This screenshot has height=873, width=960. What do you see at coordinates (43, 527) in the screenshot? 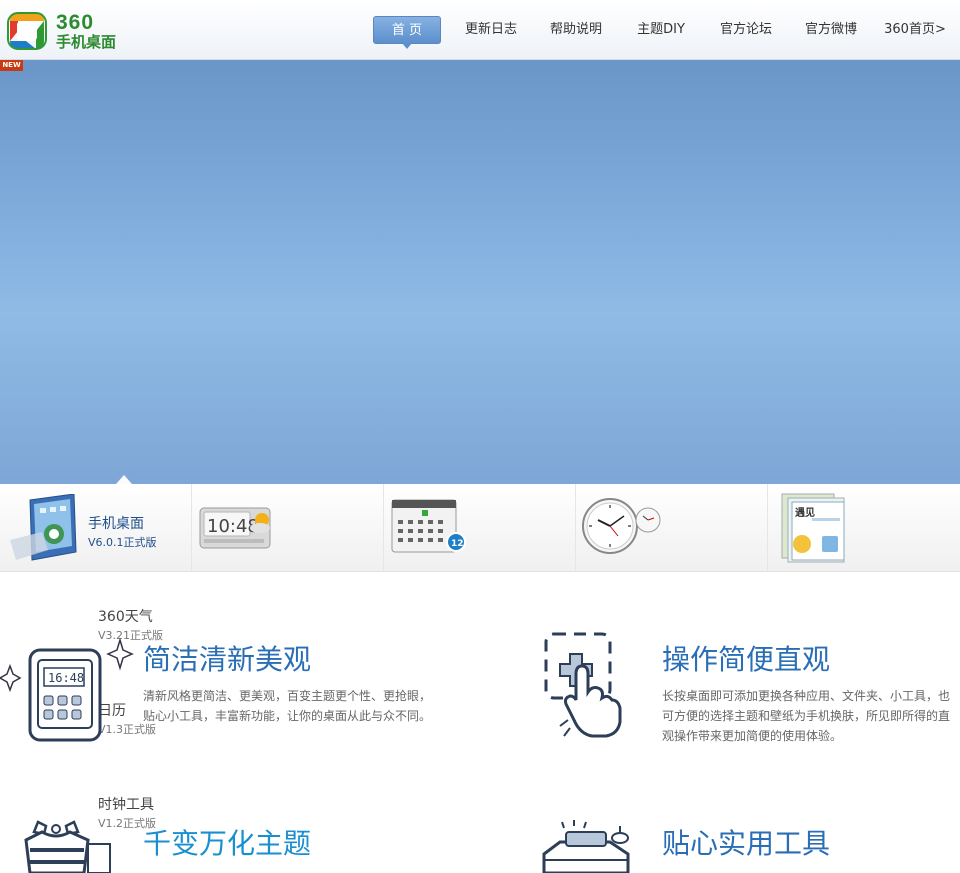
I see `phone-desktop-icon` at bounding box center [43, 527].